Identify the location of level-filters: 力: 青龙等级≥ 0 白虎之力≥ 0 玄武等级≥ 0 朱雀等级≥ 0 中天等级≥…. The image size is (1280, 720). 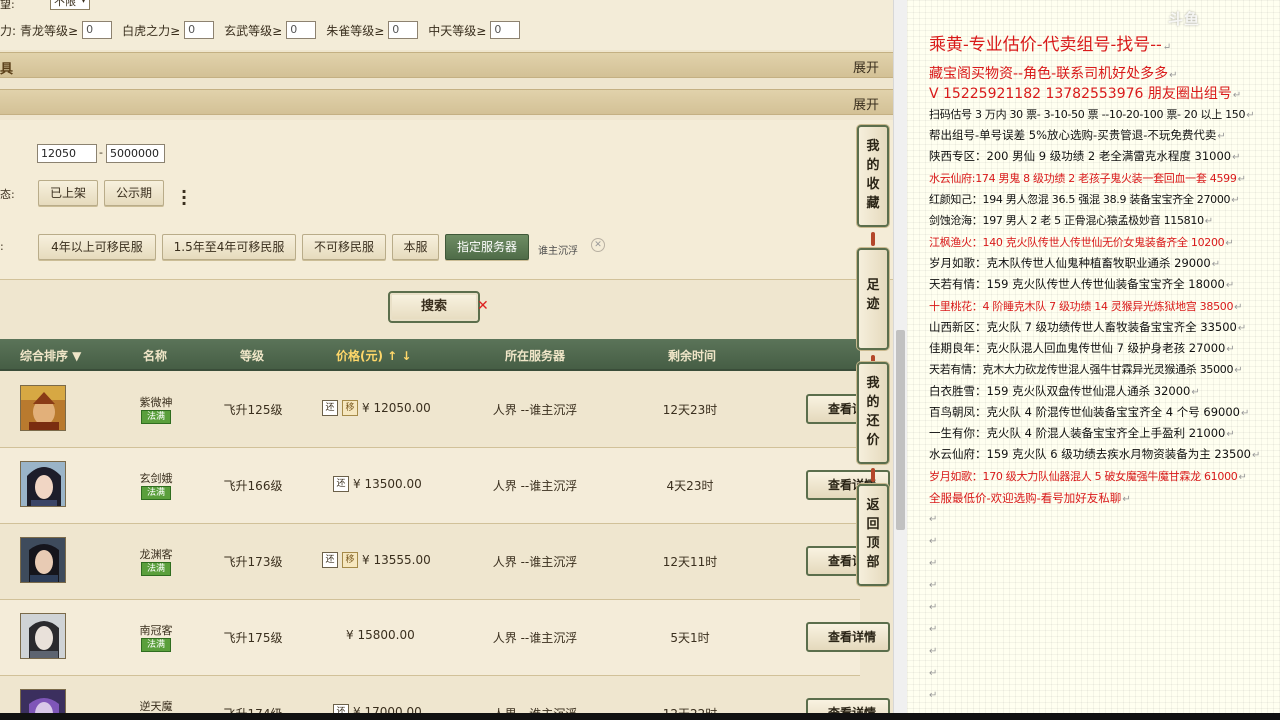
(265, 30).